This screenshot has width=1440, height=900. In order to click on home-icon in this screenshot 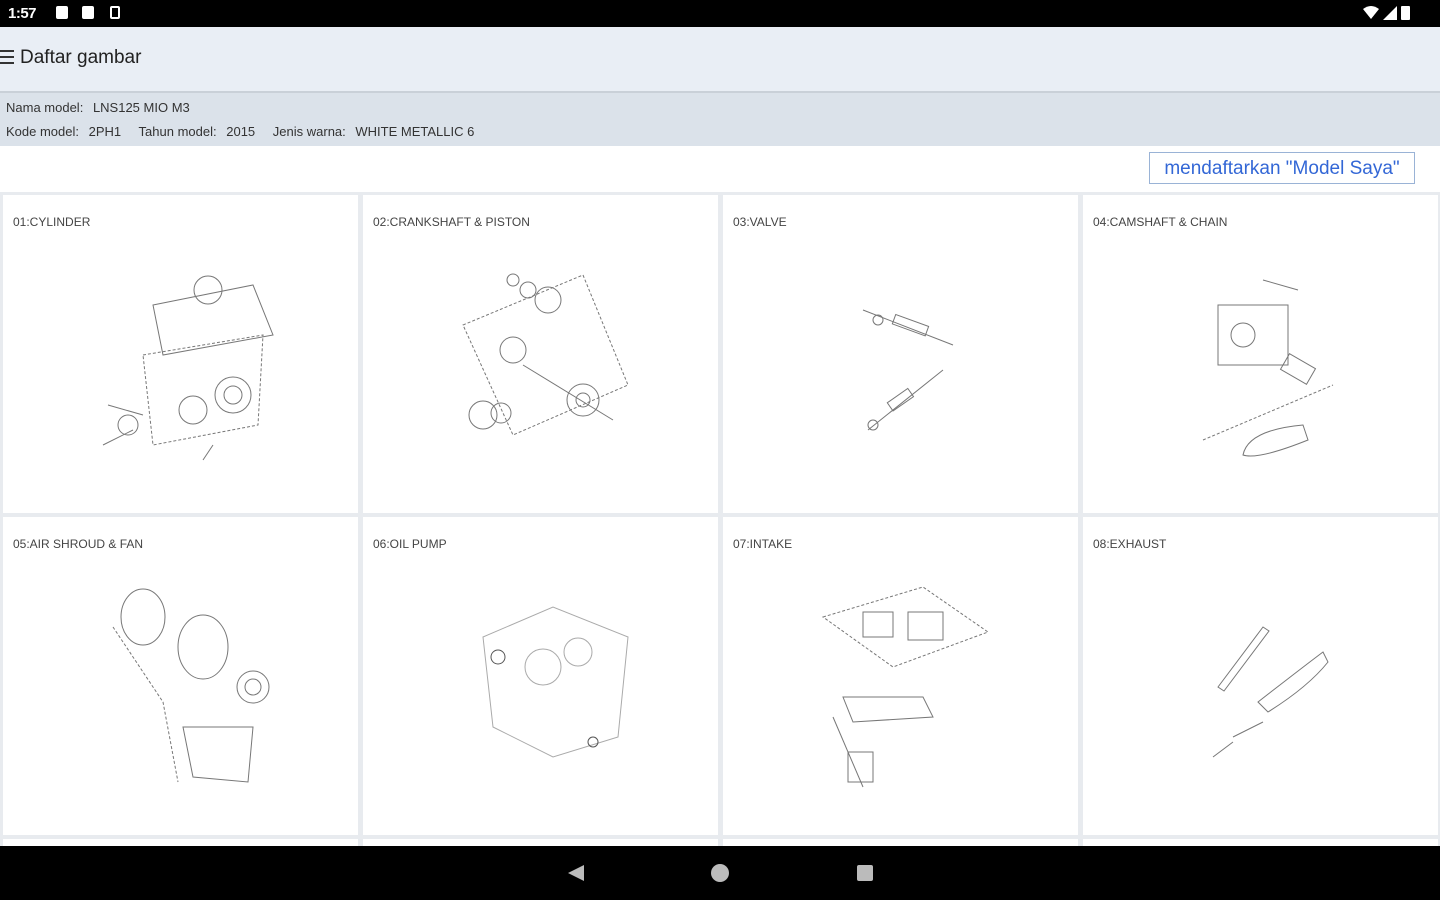, I will do `click(720, 873)`.